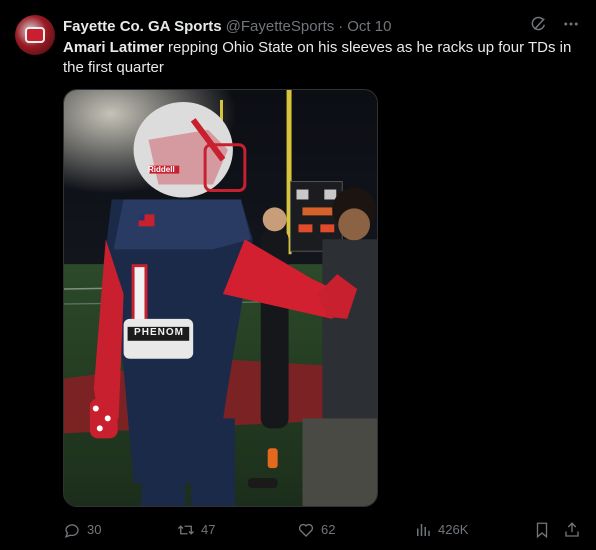  I want to click on tweet-text-mention: Amari Latimer, so click(113, 47).